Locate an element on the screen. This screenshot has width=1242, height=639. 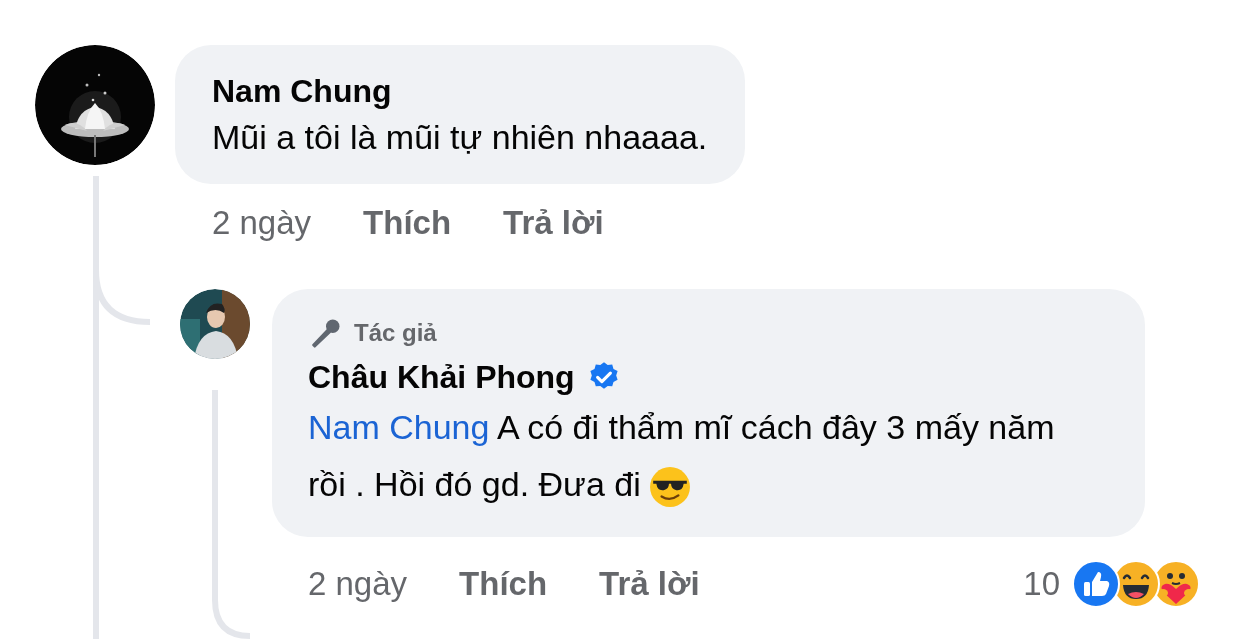
reaction-count: 10 is located at coordinates (1041, 584).